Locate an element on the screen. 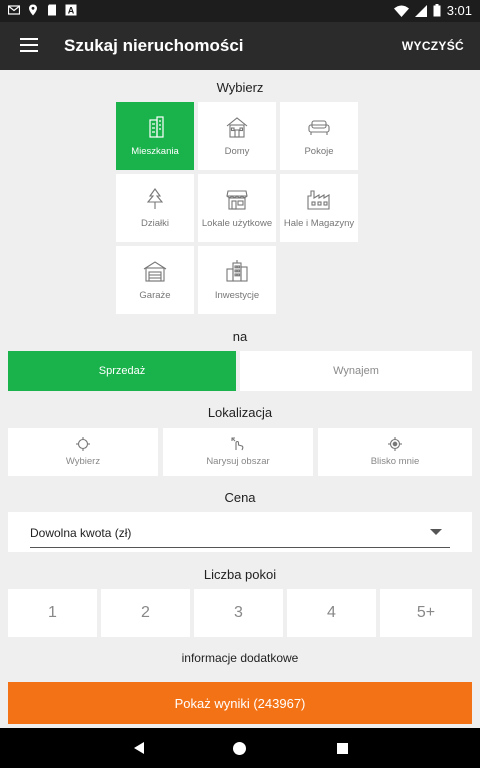 The width and height of the screenshot is (480, 768). property-type-warehouses: Hale i Magazyny is located at coordinates (319, 208).